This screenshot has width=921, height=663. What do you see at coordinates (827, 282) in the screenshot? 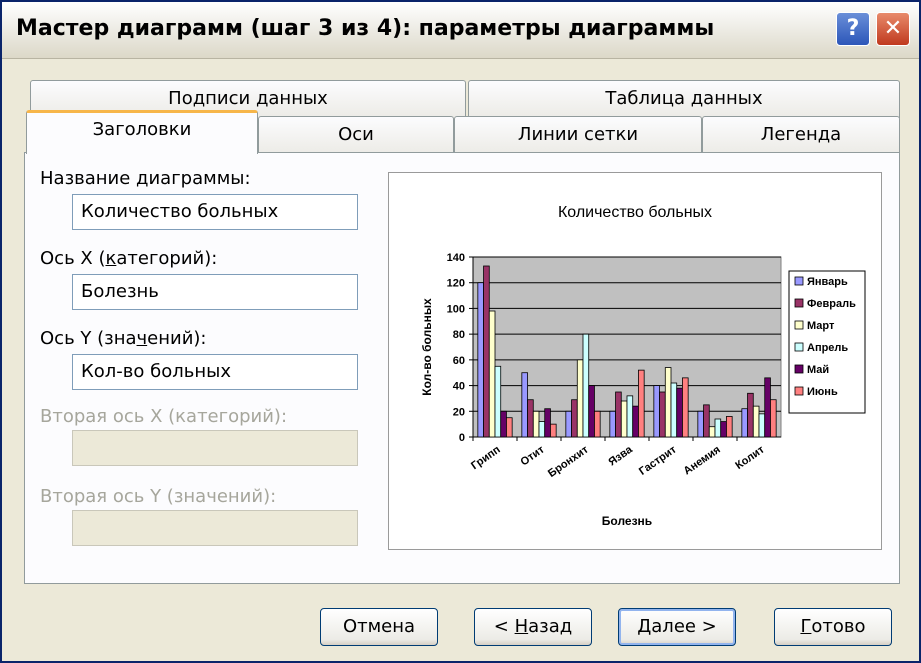
I see `legend-label: Январь` at bounding box center [827, 282].